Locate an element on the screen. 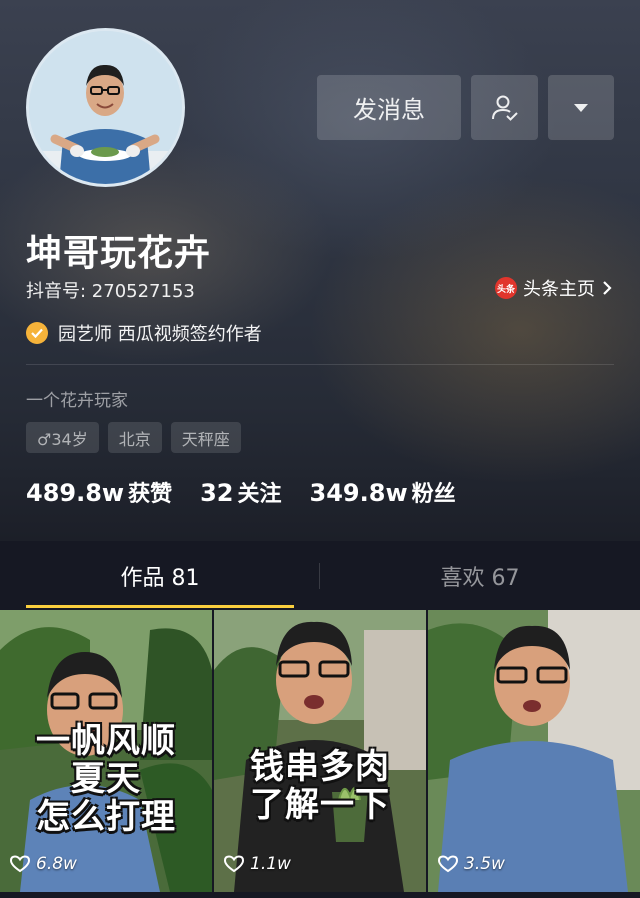 The height and width of the screenshot is (898, 640). stat-value: 489.8w is located at coordinates (75, 493).